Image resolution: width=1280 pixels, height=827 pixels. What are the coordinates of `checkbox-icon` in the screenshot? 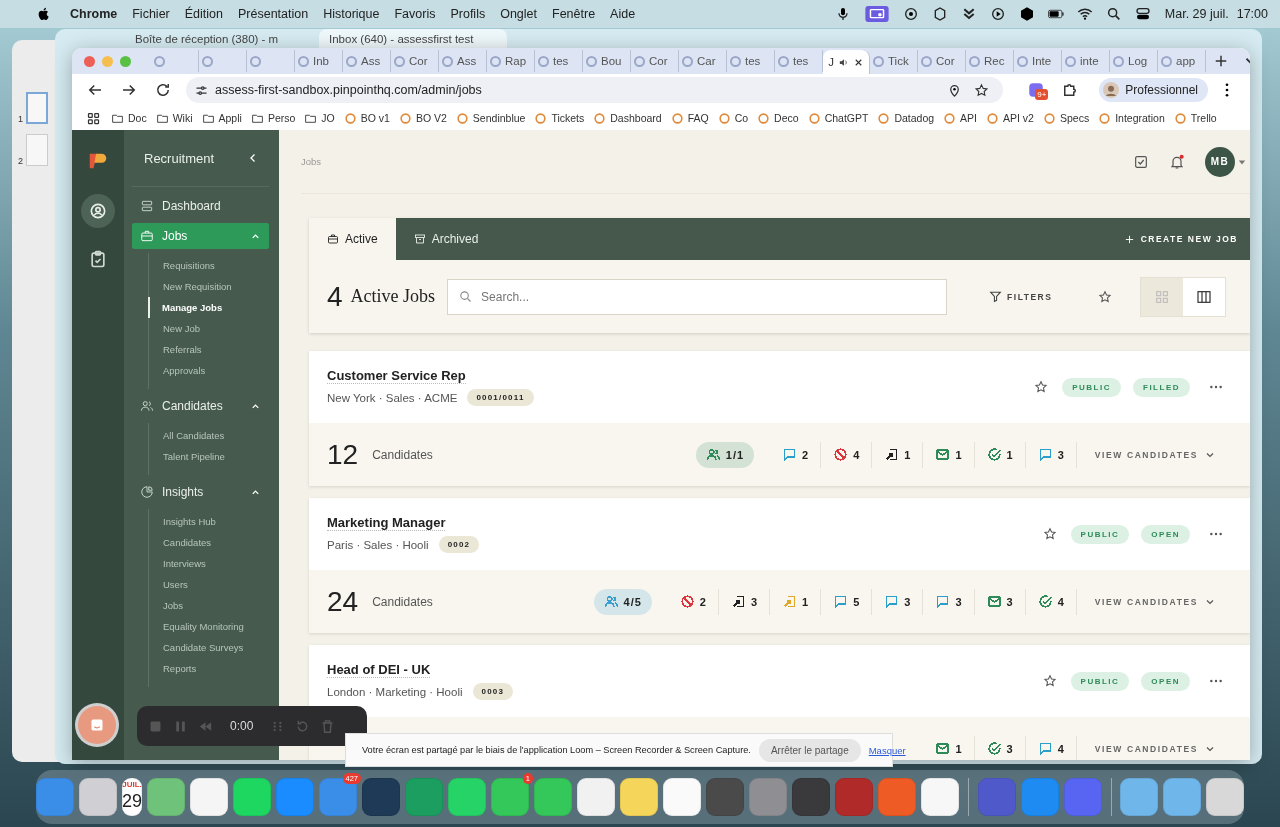 It's located at (1141, 161).